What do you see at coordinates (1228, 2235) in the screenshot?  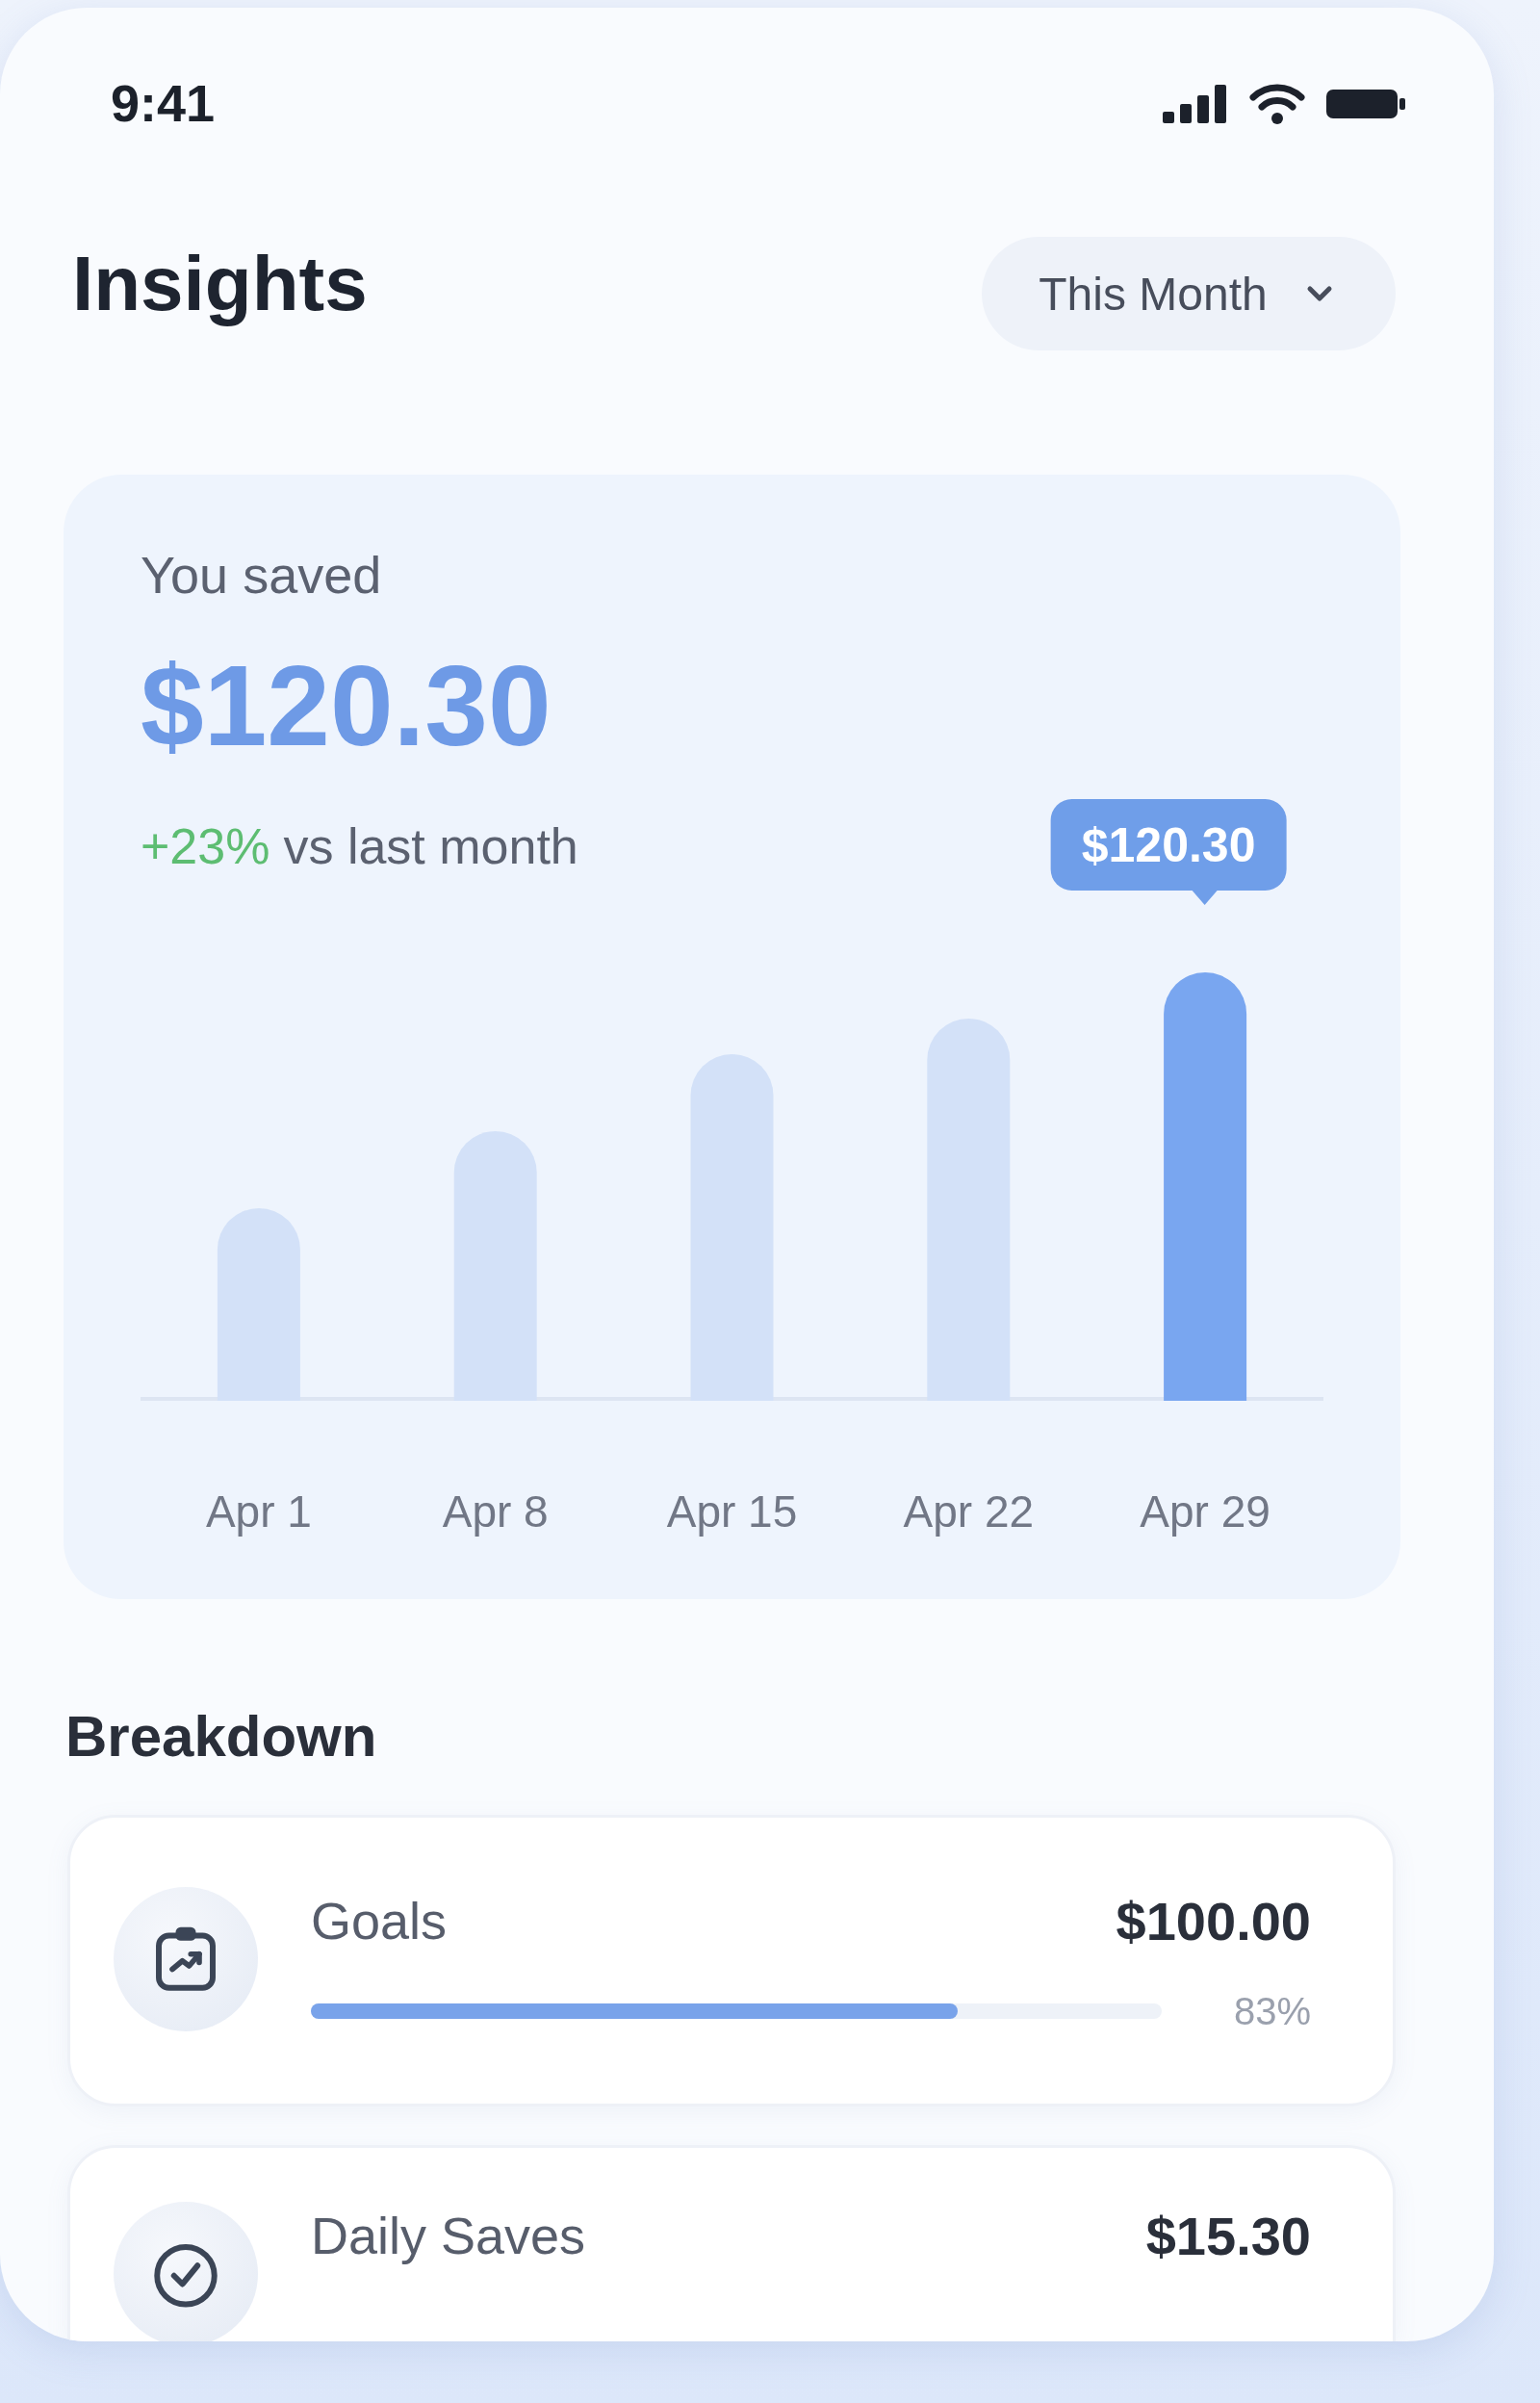 I see `item-amount: $15.30` at bounding box center [1228, 2235].